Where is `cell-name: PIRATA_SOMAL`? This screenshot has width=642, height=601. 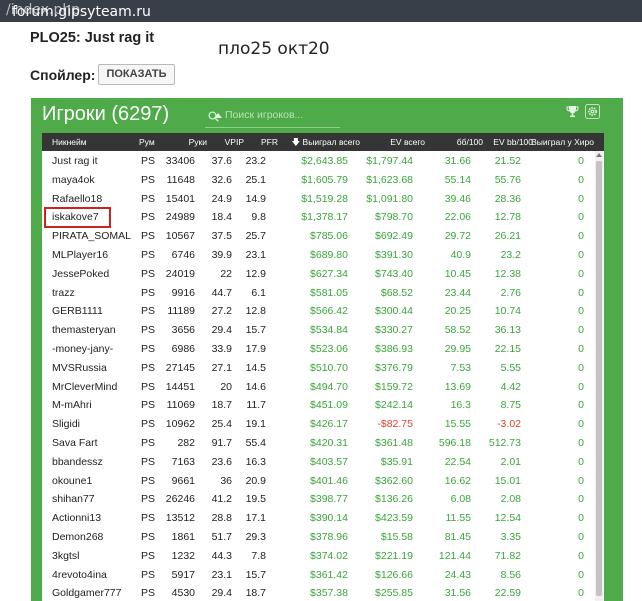 cell-name: PIRATA_SOMAL is located at coordinates (91, 236).